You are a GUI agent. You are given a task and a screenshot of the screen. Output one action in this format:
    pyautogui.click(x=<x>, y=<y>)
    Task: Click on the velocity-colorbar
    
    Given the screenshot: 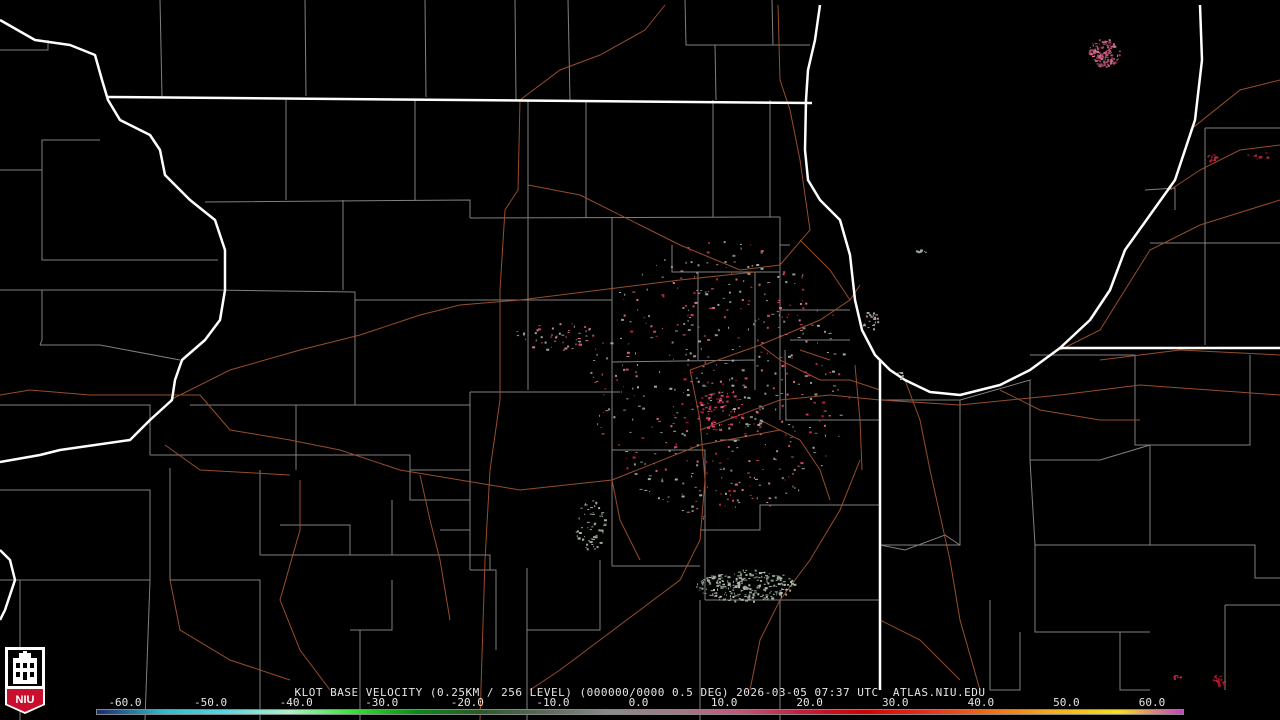 What is the action you would take?
    pyautogui.click(x=640, y=712)
    